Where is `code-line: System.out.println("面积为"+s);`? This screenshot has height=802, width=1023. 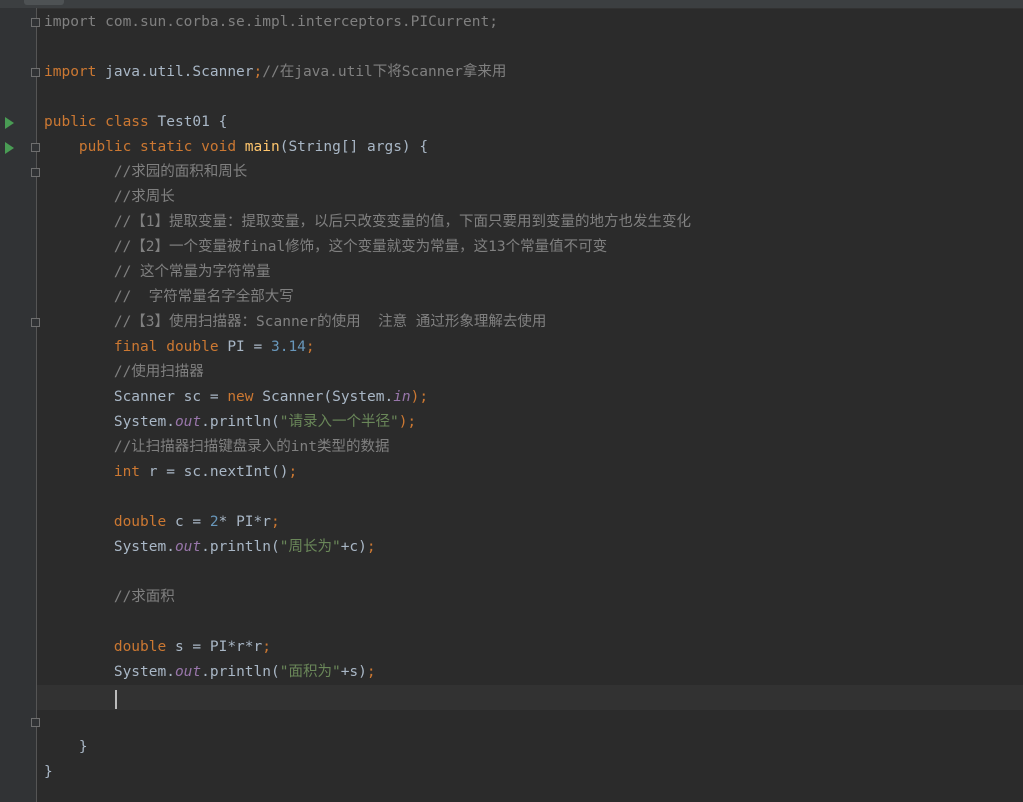
code-line: System.out.println("面积为"+s); is located at coordinates (530, 672).